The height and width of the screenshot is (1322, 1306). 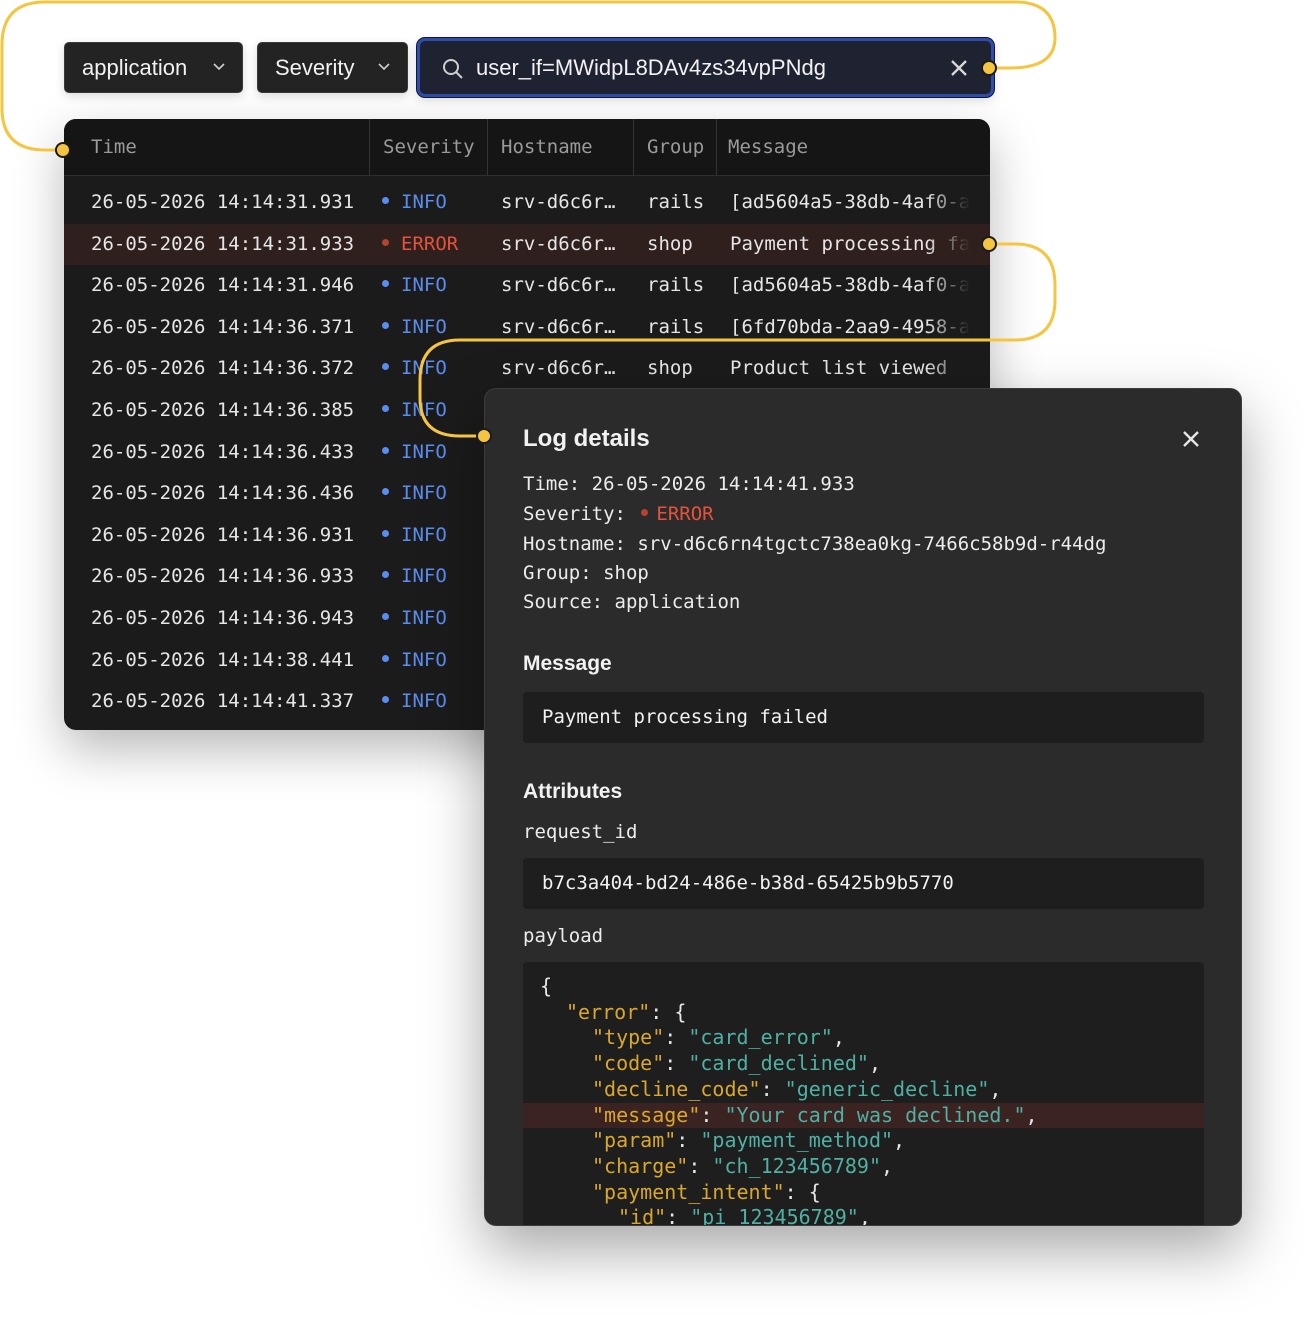 What do you see at coordinates (863, 1215) in the screenshot?
I see `payload-line: "id": "pi_123456789",` at bounding box center [863, 1215].